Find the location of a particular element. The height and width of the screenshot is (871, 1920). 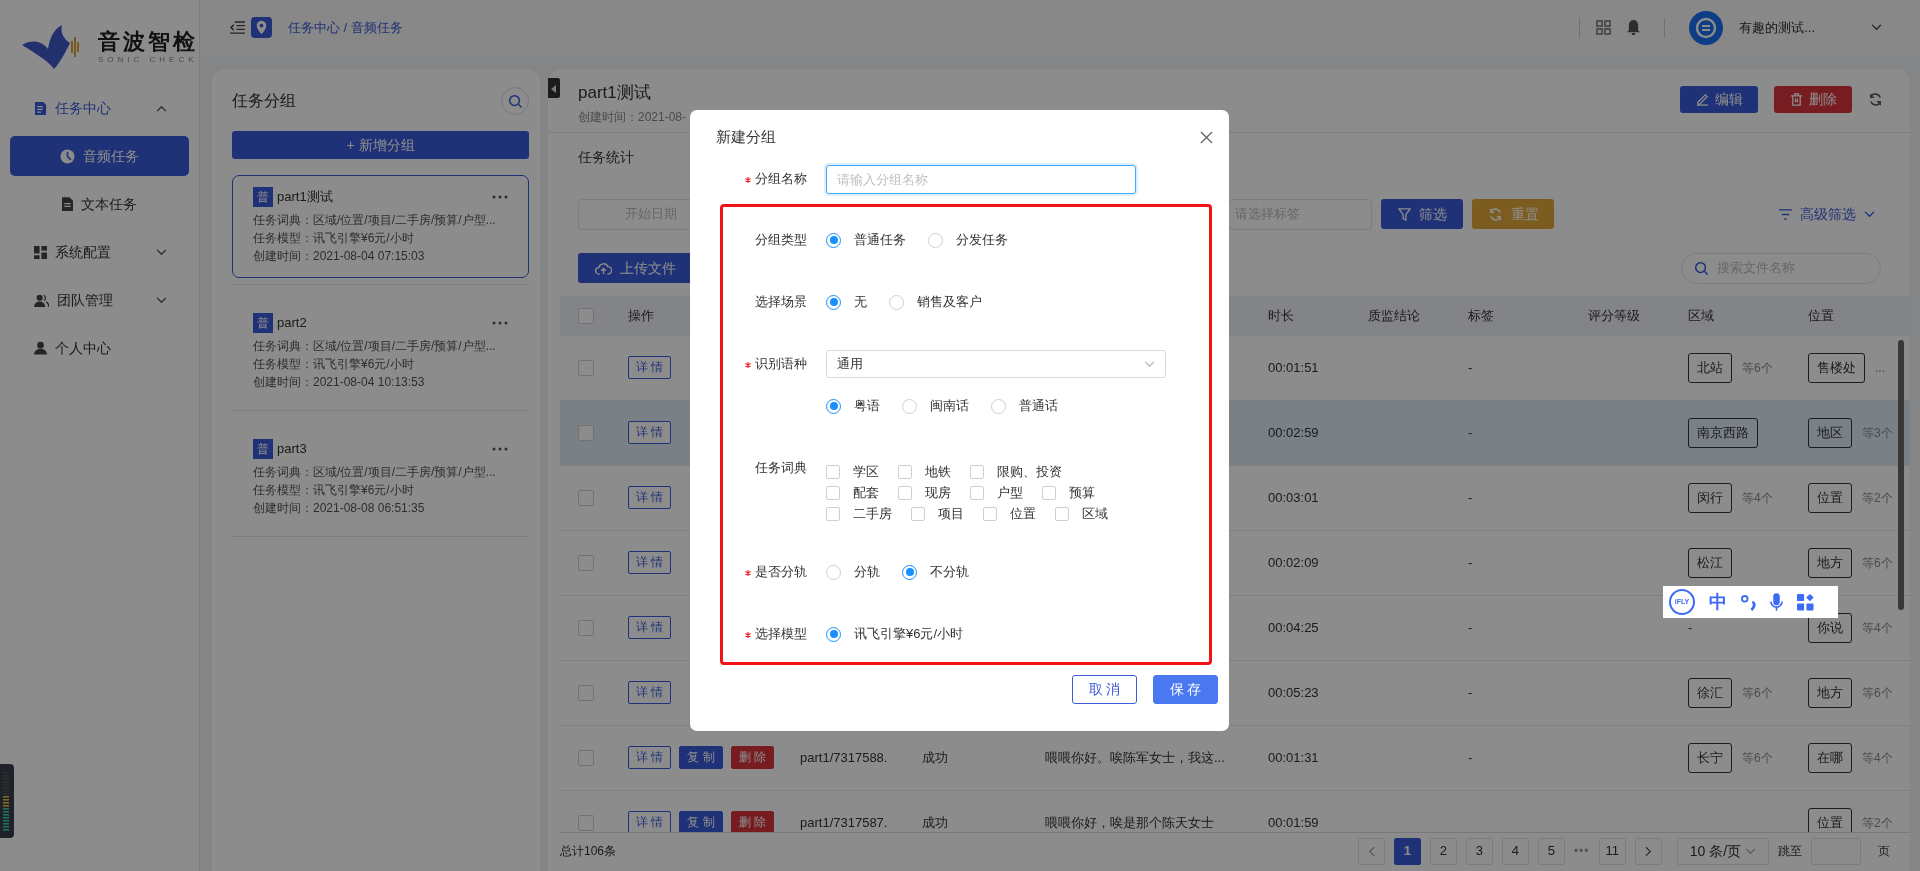

microphone-icon is located at coordinates (1776, 602).